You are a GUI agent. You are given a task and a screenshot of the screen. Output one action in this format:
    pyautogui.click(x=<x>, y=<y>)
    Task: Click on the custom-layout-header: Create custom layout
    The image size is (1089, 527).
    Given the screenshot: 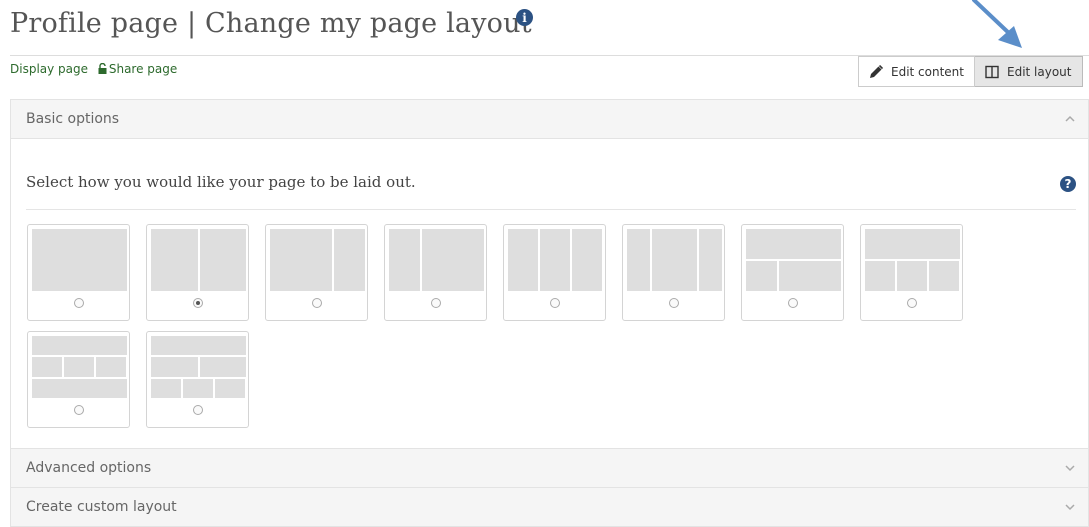 What is the action you would take?
    pyautogui.click(x=549, y=507)
    